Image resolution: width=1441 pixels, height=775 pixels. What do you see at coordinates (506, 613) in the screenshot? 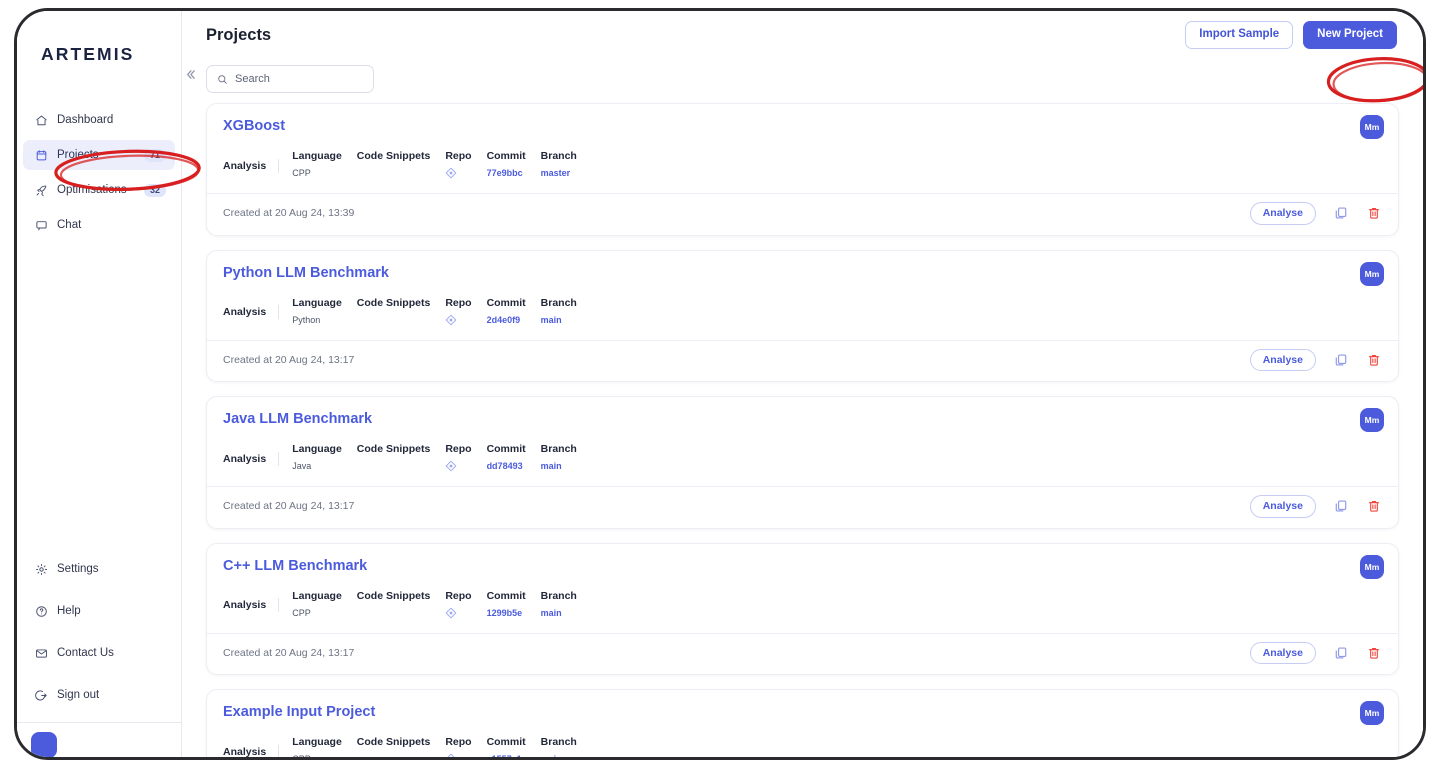
I see `commit-link: 1299b5e` at bounding box center [506, 613].